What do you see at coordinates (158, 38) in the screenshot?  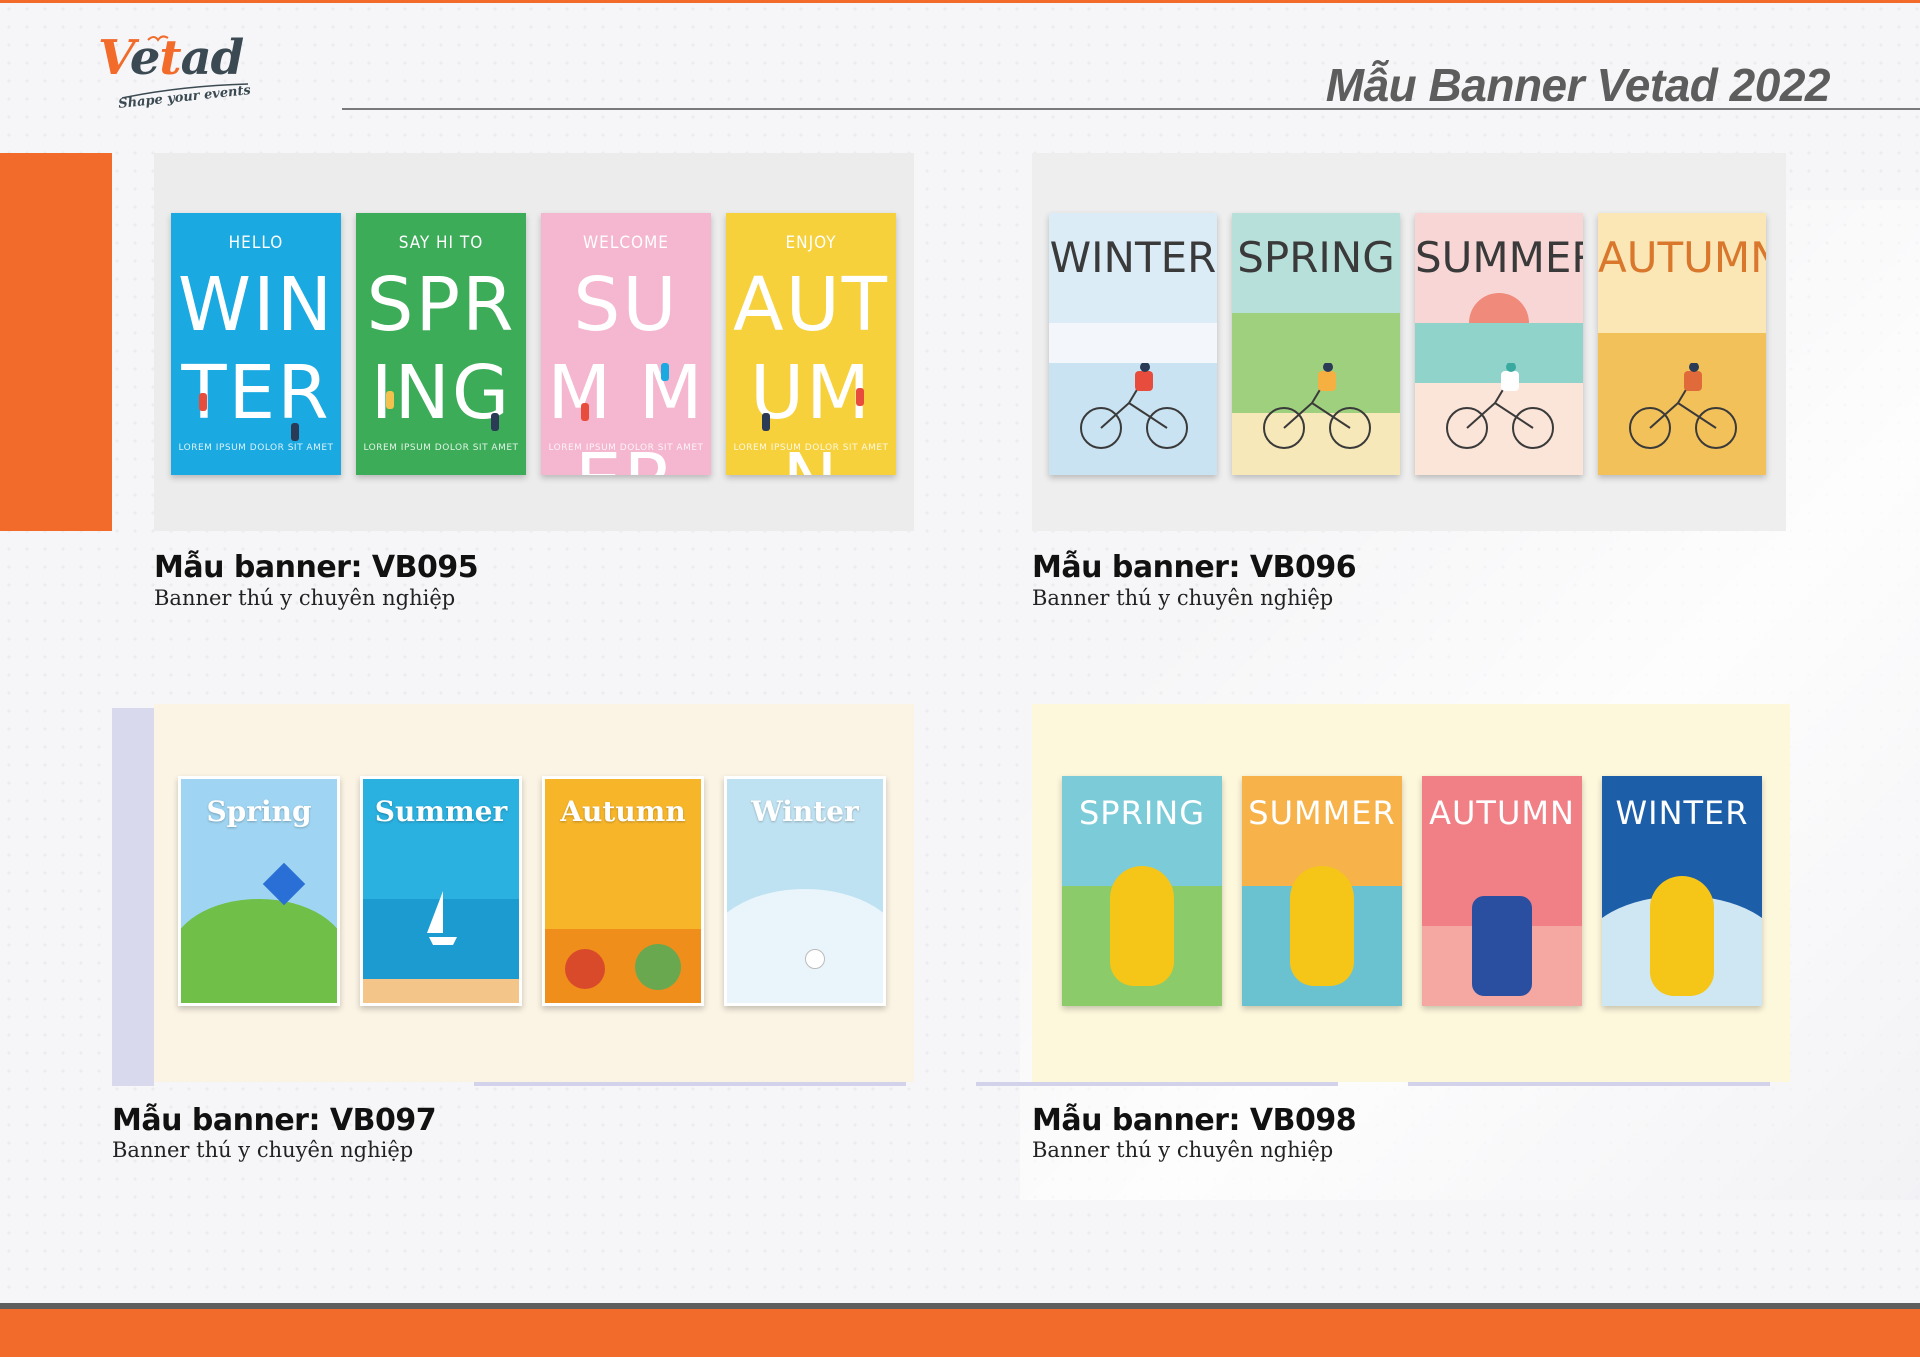 I see `bird-icon` at bounding box center [158, 38].